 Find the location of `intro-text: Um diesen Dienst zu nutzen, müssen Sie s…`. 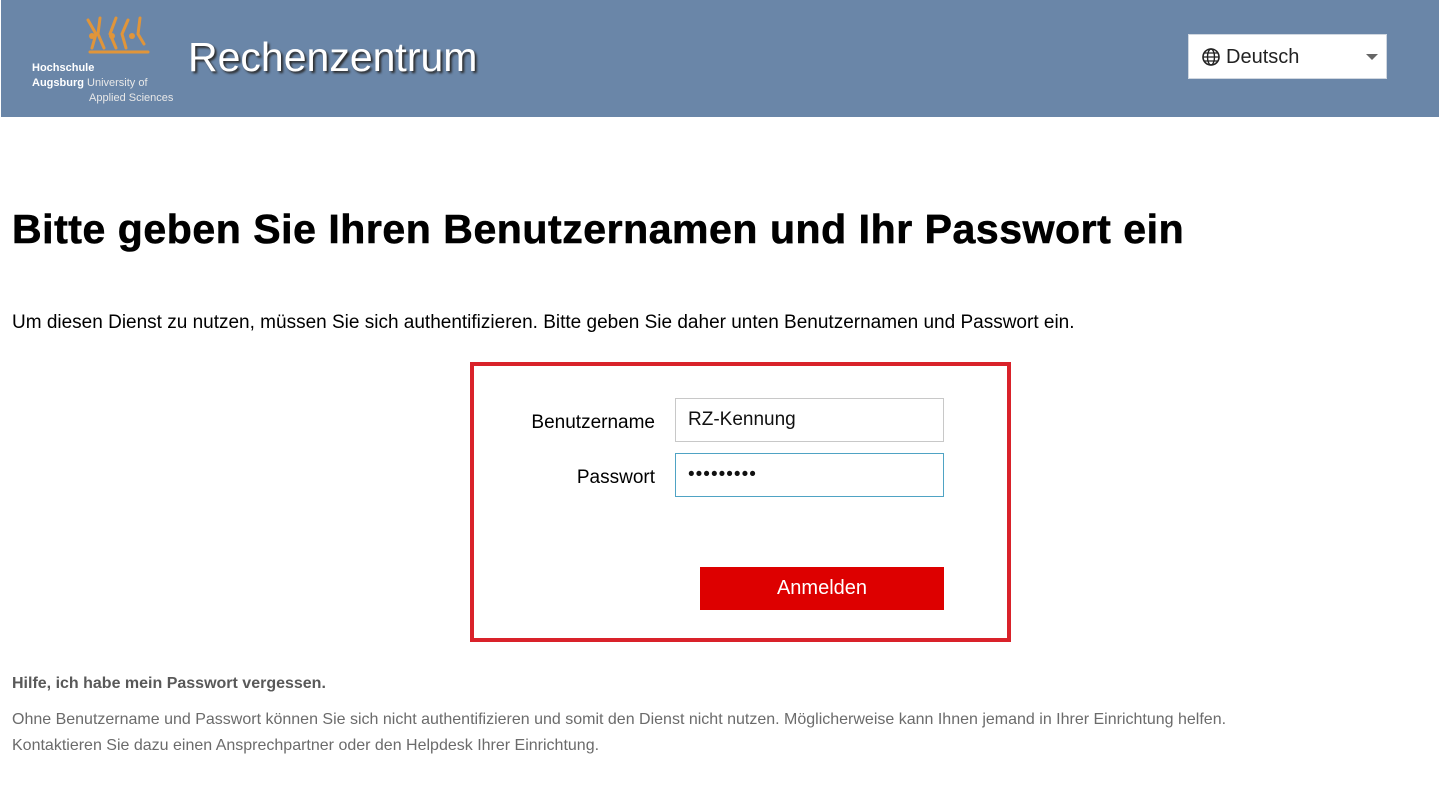

intro-text: Um diesen Dienst zu nutzen, müssen Sie s… is located at coordinates (543, 322).